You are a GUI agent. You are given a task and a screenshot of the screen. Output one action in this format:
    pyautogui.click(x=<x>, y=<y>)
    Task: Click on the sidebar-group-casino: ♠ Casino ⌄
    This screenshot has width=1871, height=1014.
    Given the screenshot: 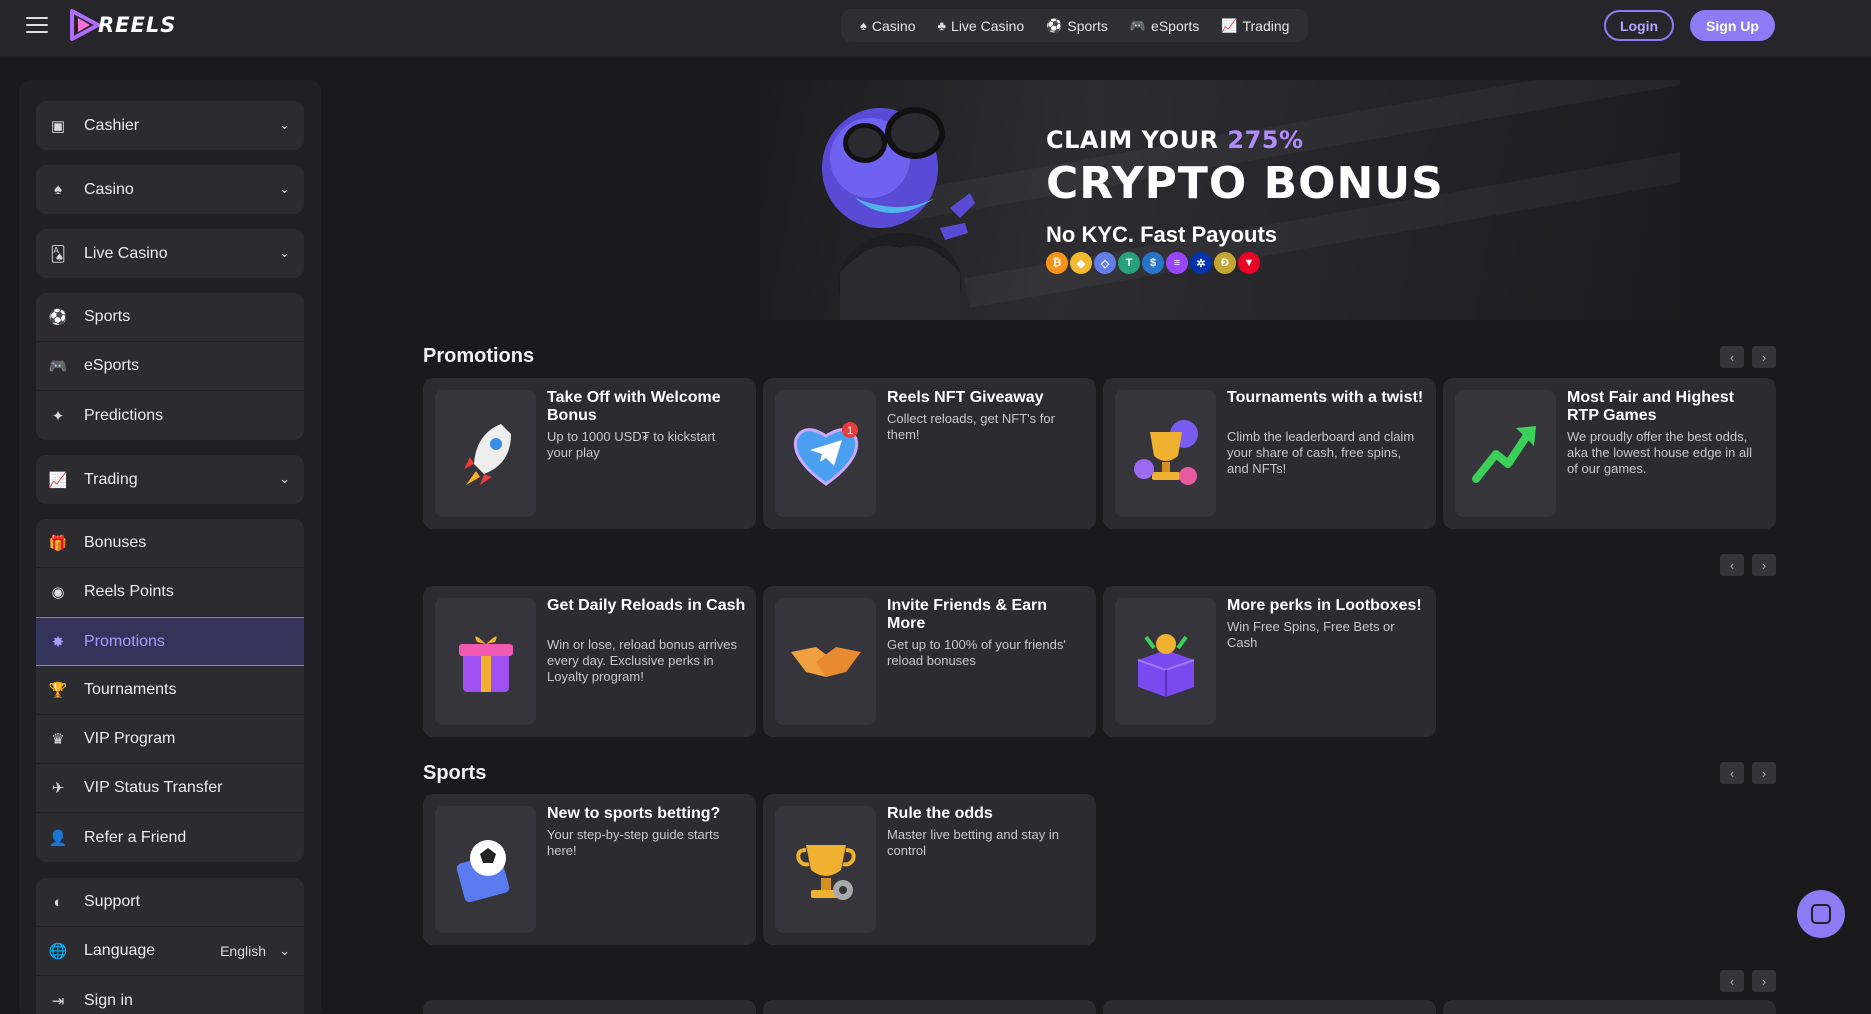 What is the action you would take?
    pyautogui.click(x=170, y=189)
    